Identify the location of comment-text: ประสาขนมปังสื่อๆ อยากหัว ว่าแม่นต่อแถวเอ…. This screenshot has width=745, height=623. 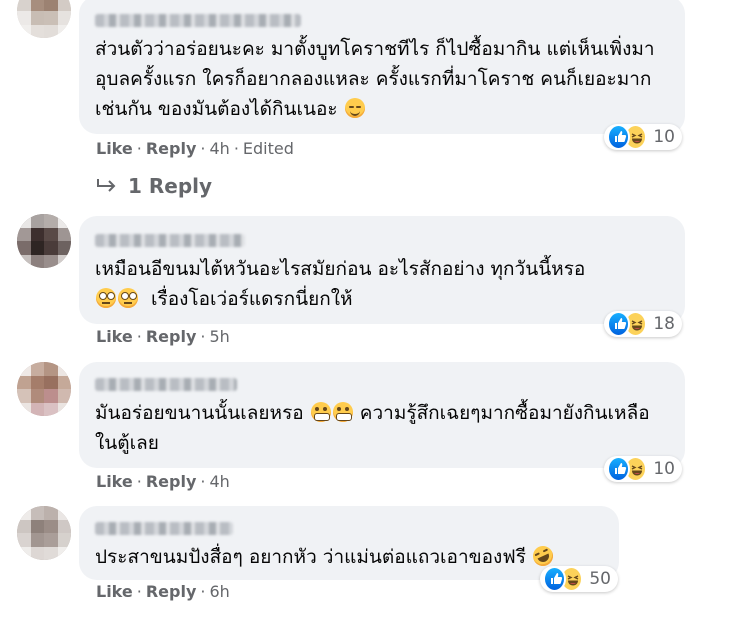
(310, 557).